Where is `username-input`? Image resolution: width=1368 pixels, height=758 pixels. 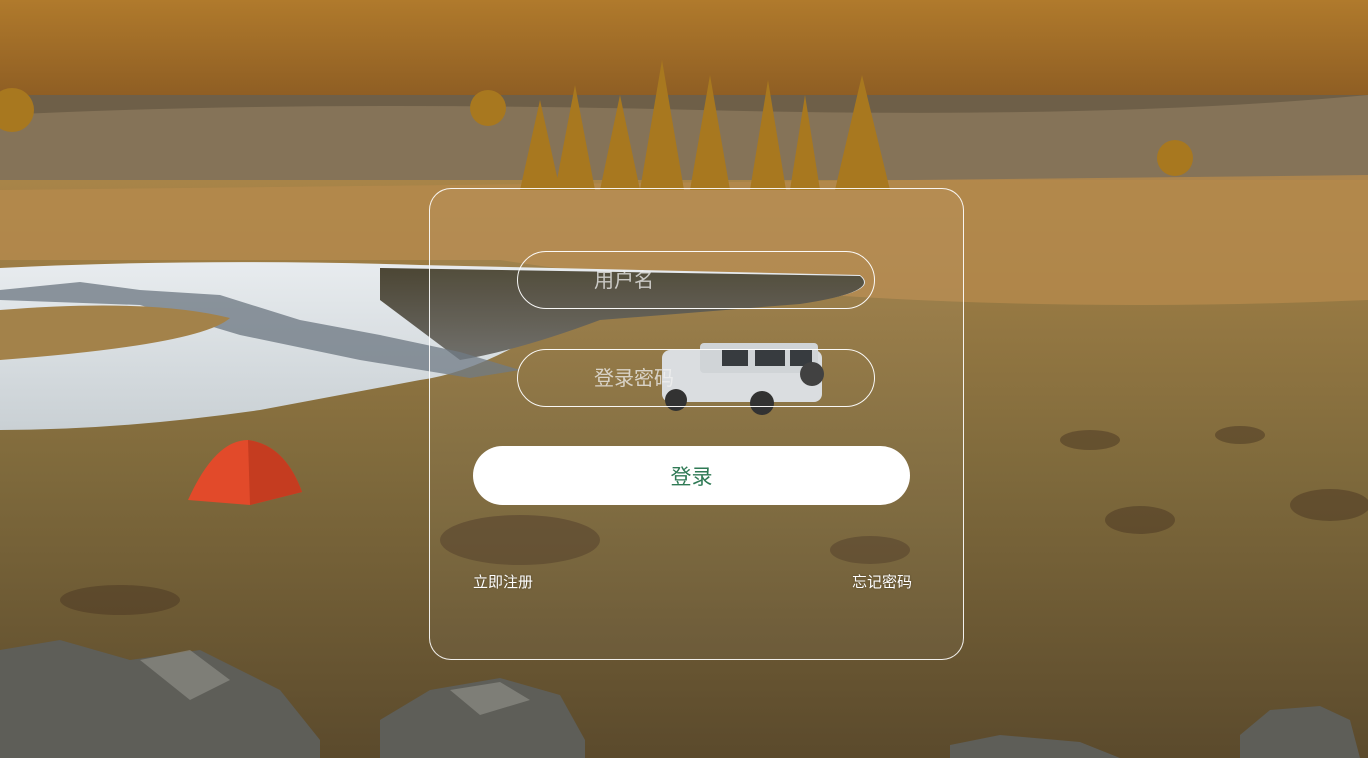 username-input is located at coordinates (696, 280).